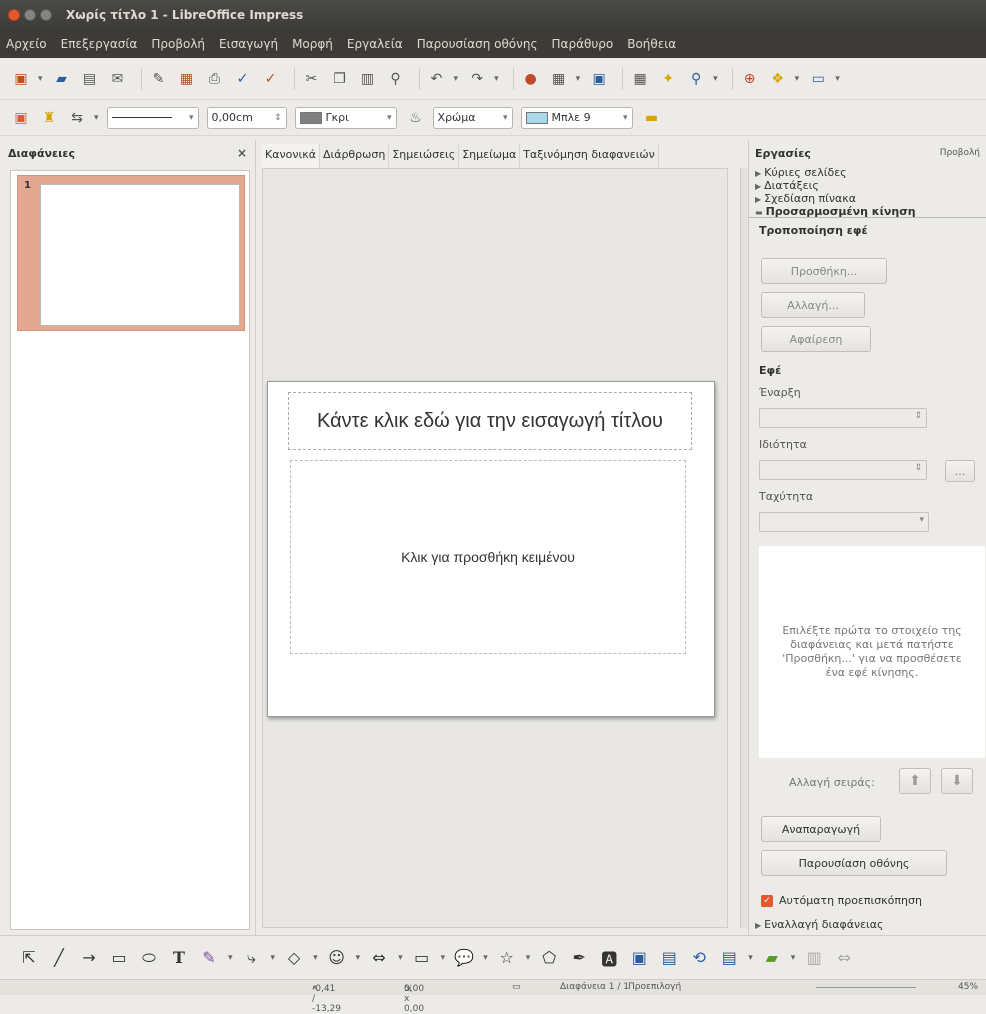  I want to click on close-icon: ×, so click(242, 153).